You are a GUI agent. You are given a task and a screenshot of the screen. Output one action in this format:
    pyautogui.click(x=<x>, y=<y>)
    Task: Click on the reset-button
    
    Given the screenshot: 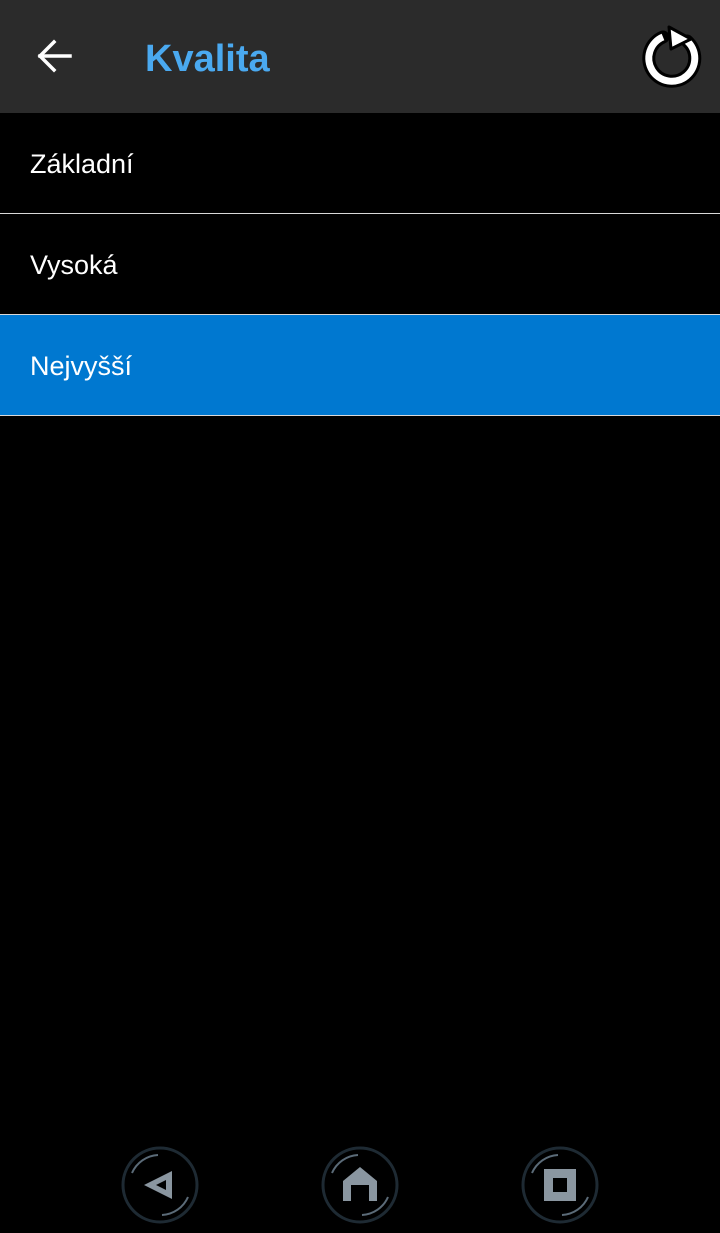 What is the action you would take?
    pyautogui.click(x=673, y=57)
    